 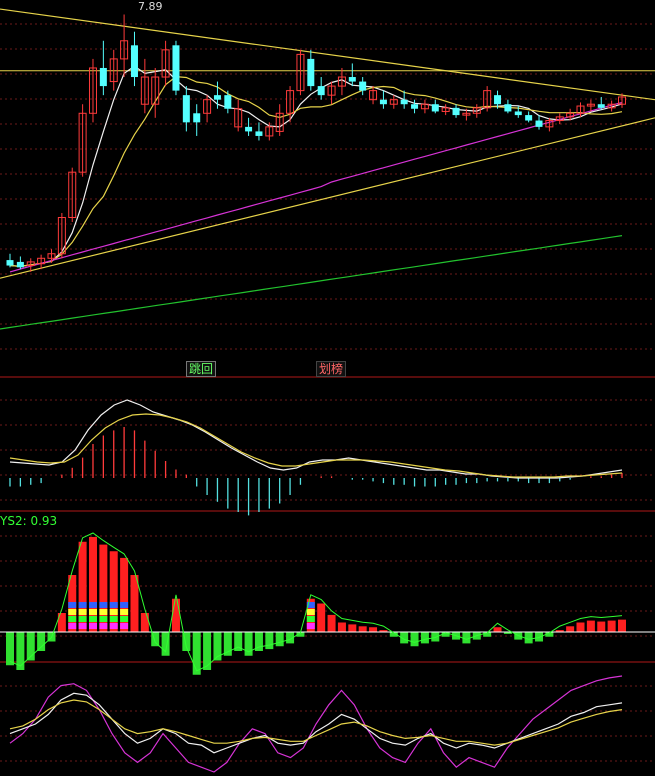 What do you see at coordinates (29, 521) in the screenshot?
I see `ys2-indicator-label: YS2: 0.93` at bounding box center [29, 521].